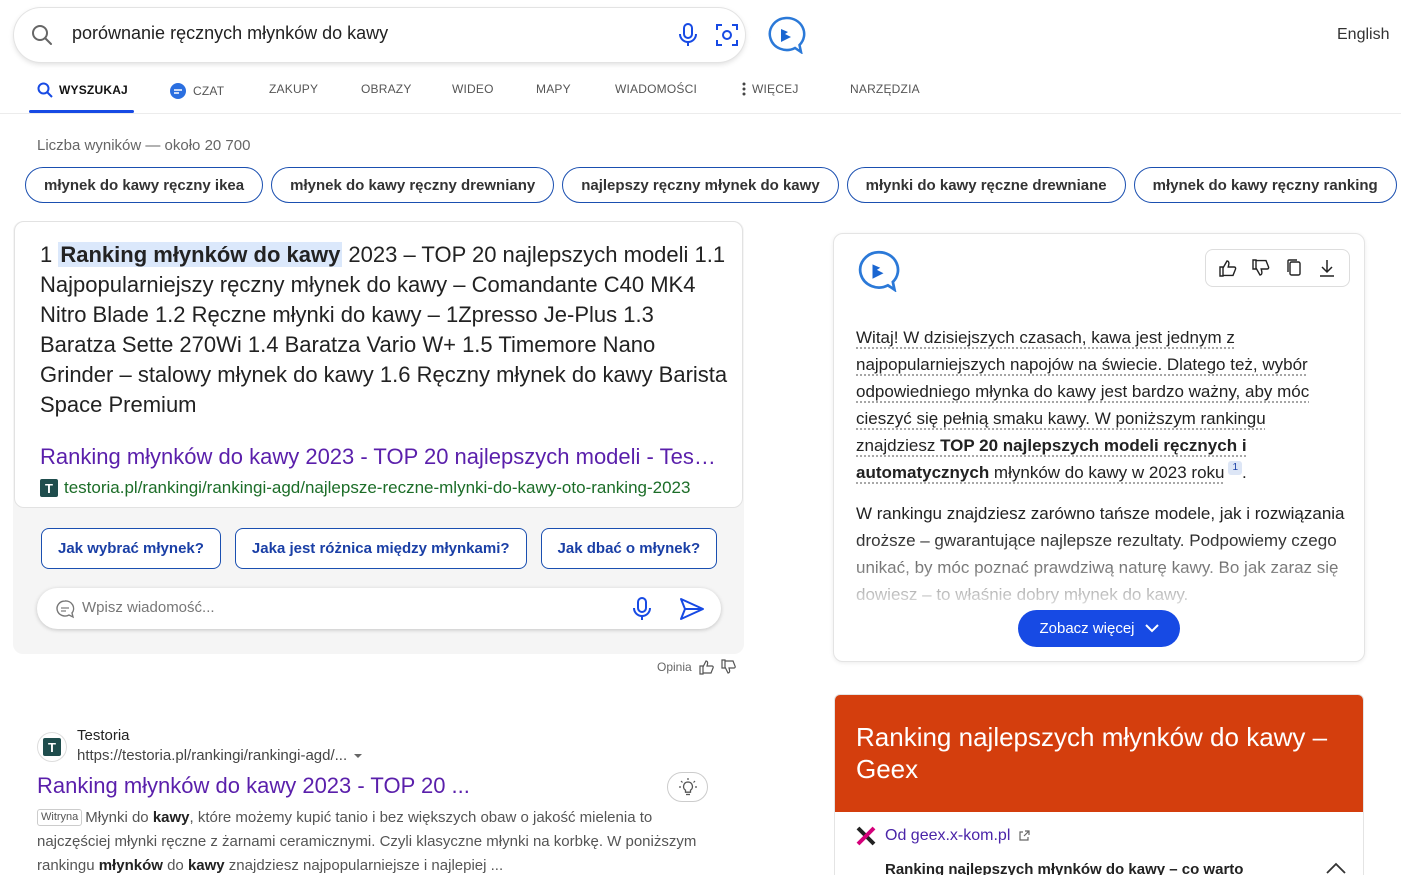 Image resolution: width=1401 pixels, height=875 pixels. Describe the element at coordinates (131, 548) in the screenshot. I see `question-button: Jak wybrać młynek?` at that location.